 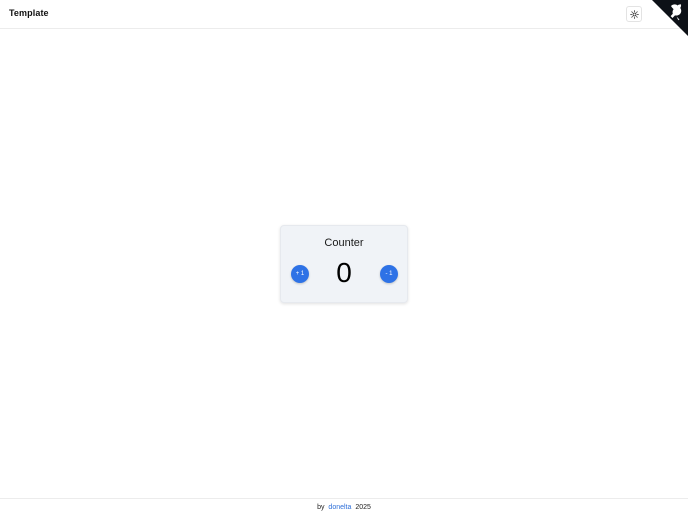 I want to click on github-corner-link, so click(x=670, y=18).